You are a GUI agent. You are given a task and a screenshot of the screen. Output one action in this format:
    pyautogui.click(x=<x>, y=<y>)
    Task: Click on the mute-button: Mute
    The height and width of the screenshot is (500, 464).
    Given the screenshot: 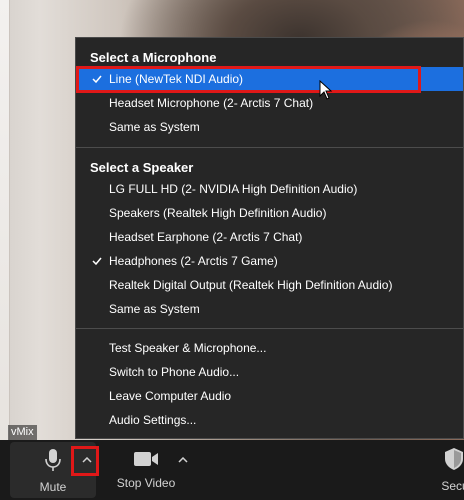 What is the action you would take?
    pyautogui.click(x=53, y=470)
    